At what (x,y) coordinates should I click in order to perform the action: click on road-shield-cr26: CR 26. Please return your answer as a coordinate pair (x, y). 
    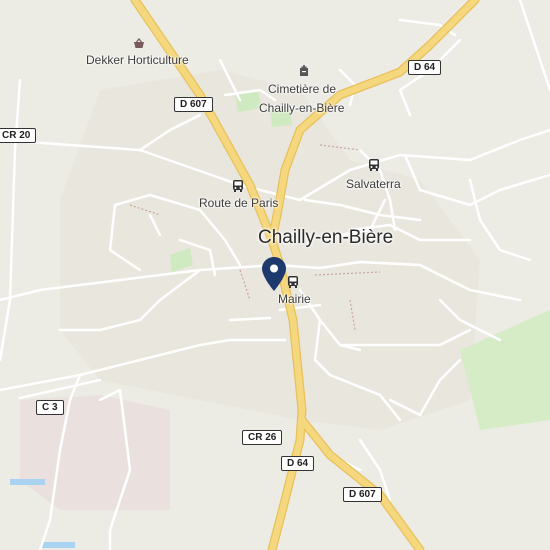
    Looking at the image, I should click on (262, 437).